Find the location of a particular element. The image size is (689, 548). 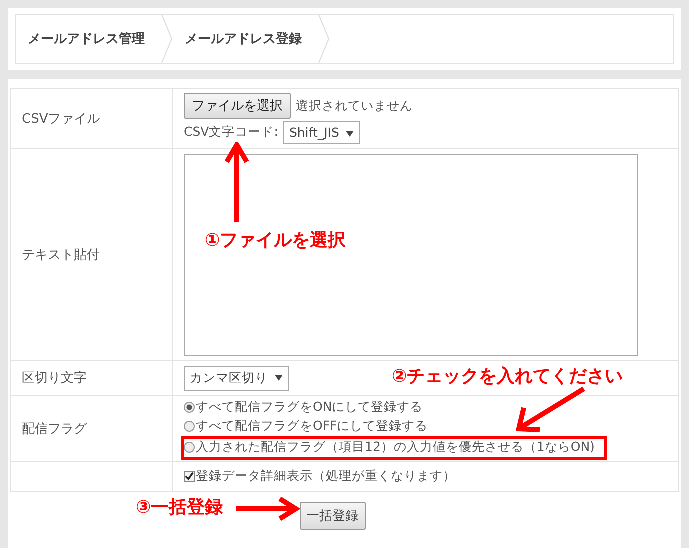

annotation-label: ②チェックを入れてください is located at coordinates (508, 376).